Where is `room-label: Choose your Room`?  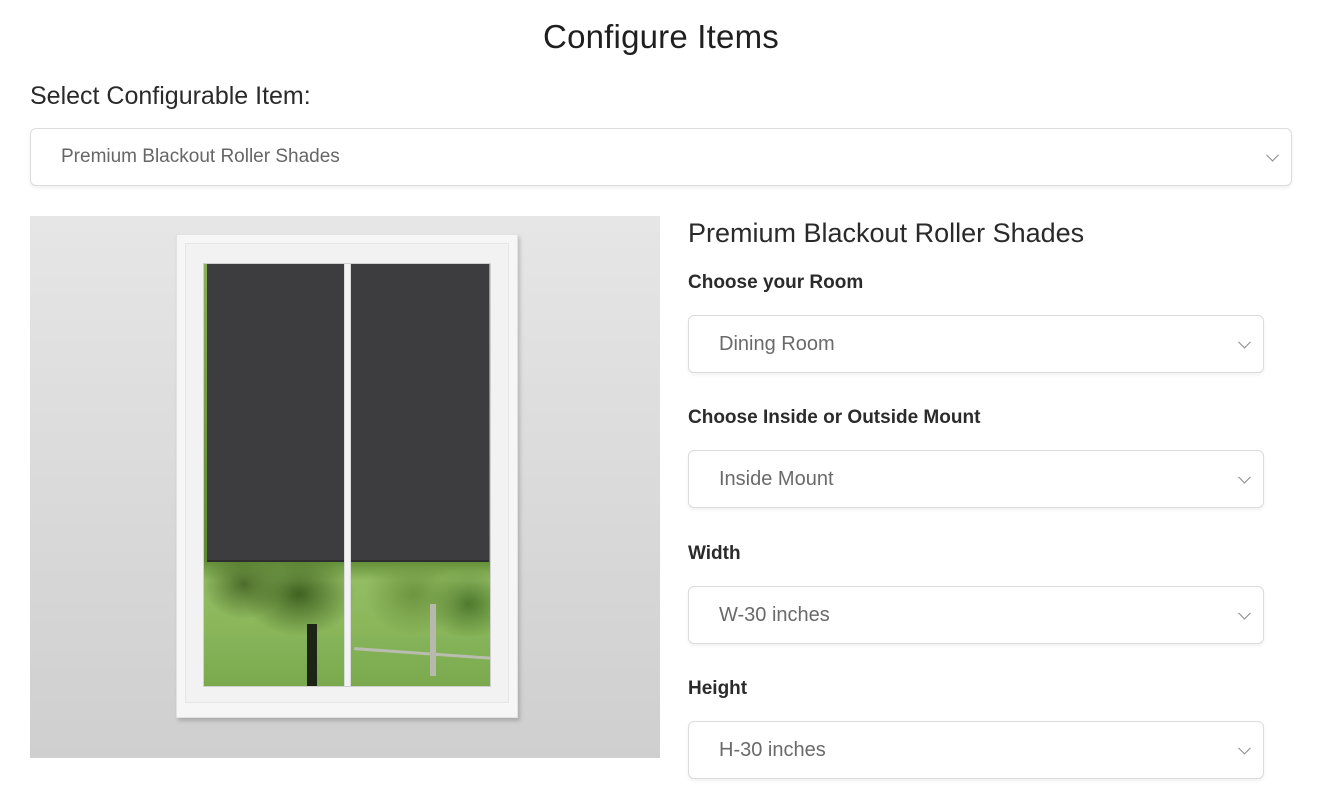
room-label: Choose your Room is located at coordinates (776, 282).